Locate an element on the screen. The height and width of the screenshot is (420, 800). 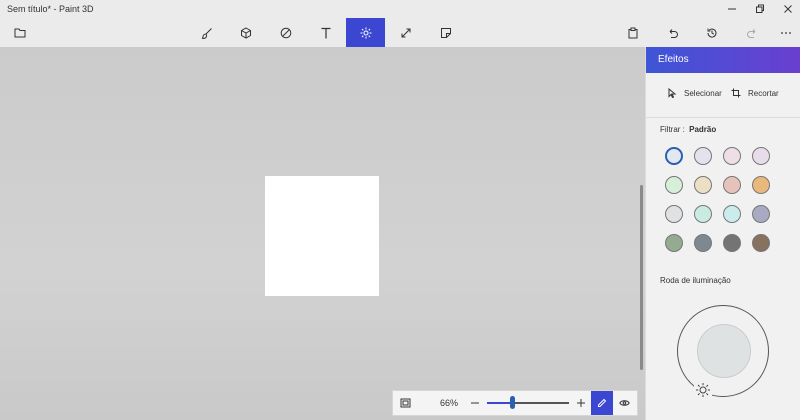
select-label: Selecionar is located at coordinates (703, 93).